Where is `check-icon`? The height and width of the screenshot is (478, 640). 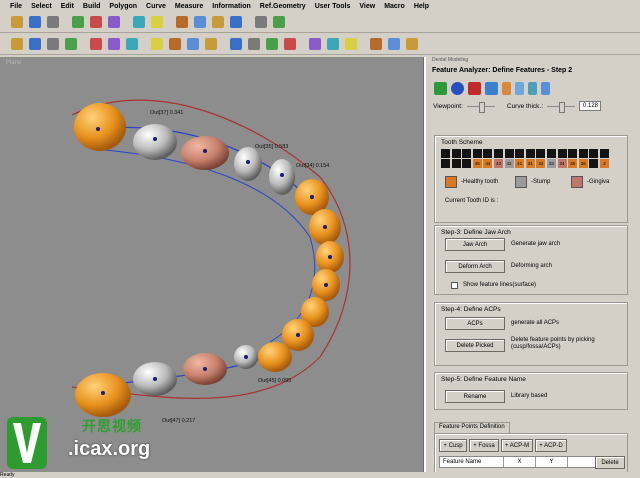 check-icon is located at coordinates (235, 44).